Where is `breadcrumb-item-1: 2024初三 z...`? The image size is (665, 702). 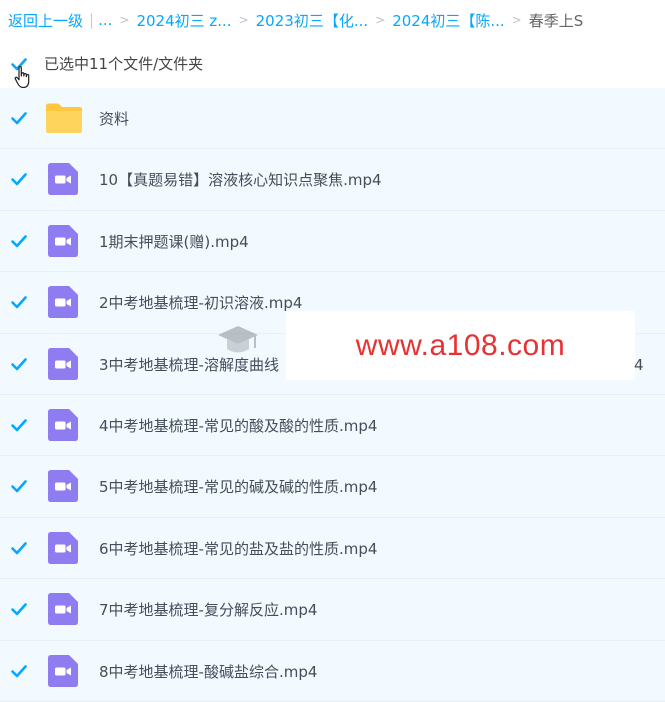
breadcrumb-item-1: 2024初三 z... is located at coordinates (183, 20).